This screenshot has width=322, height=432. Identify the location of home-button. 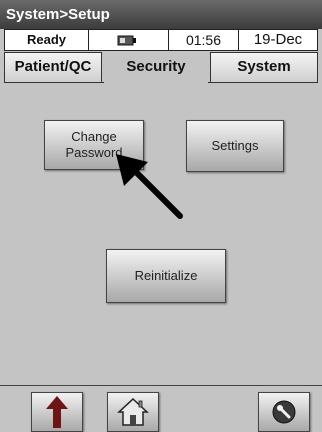
(133, 412).